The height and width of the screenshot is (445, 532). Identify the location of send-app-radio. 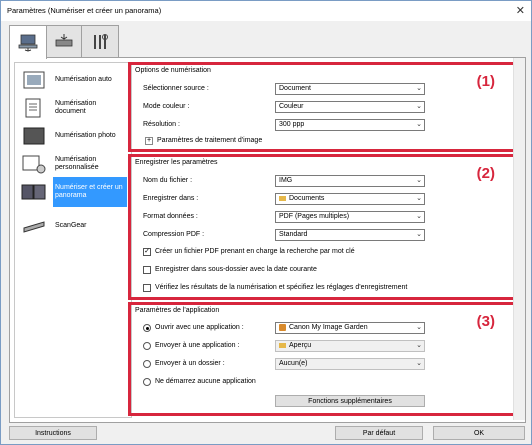
(147, 346).